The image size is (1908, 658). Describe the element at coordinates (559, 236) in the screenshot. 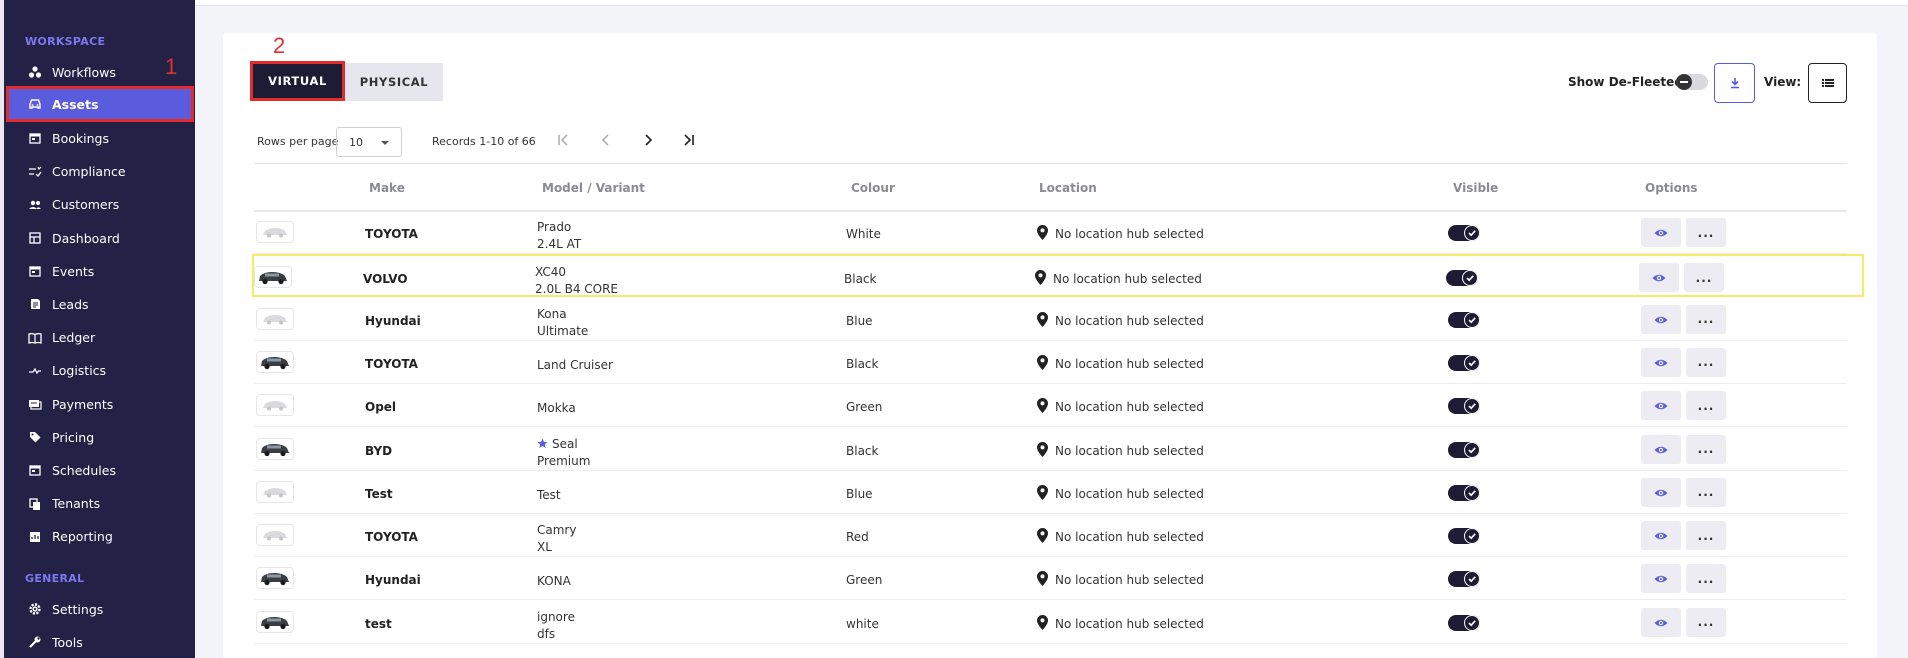

I see `vehicle-model-variant: Prado 2.4L AT` at that location.